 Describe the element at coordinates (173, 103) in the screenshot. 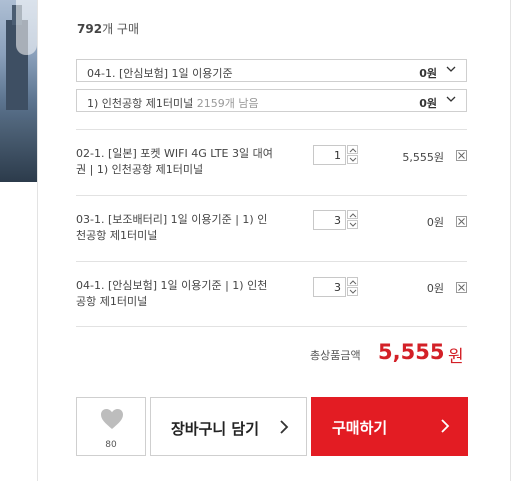

I see `option-label: 1) 인천공항 제1터미널 2159개 남음` at that location.